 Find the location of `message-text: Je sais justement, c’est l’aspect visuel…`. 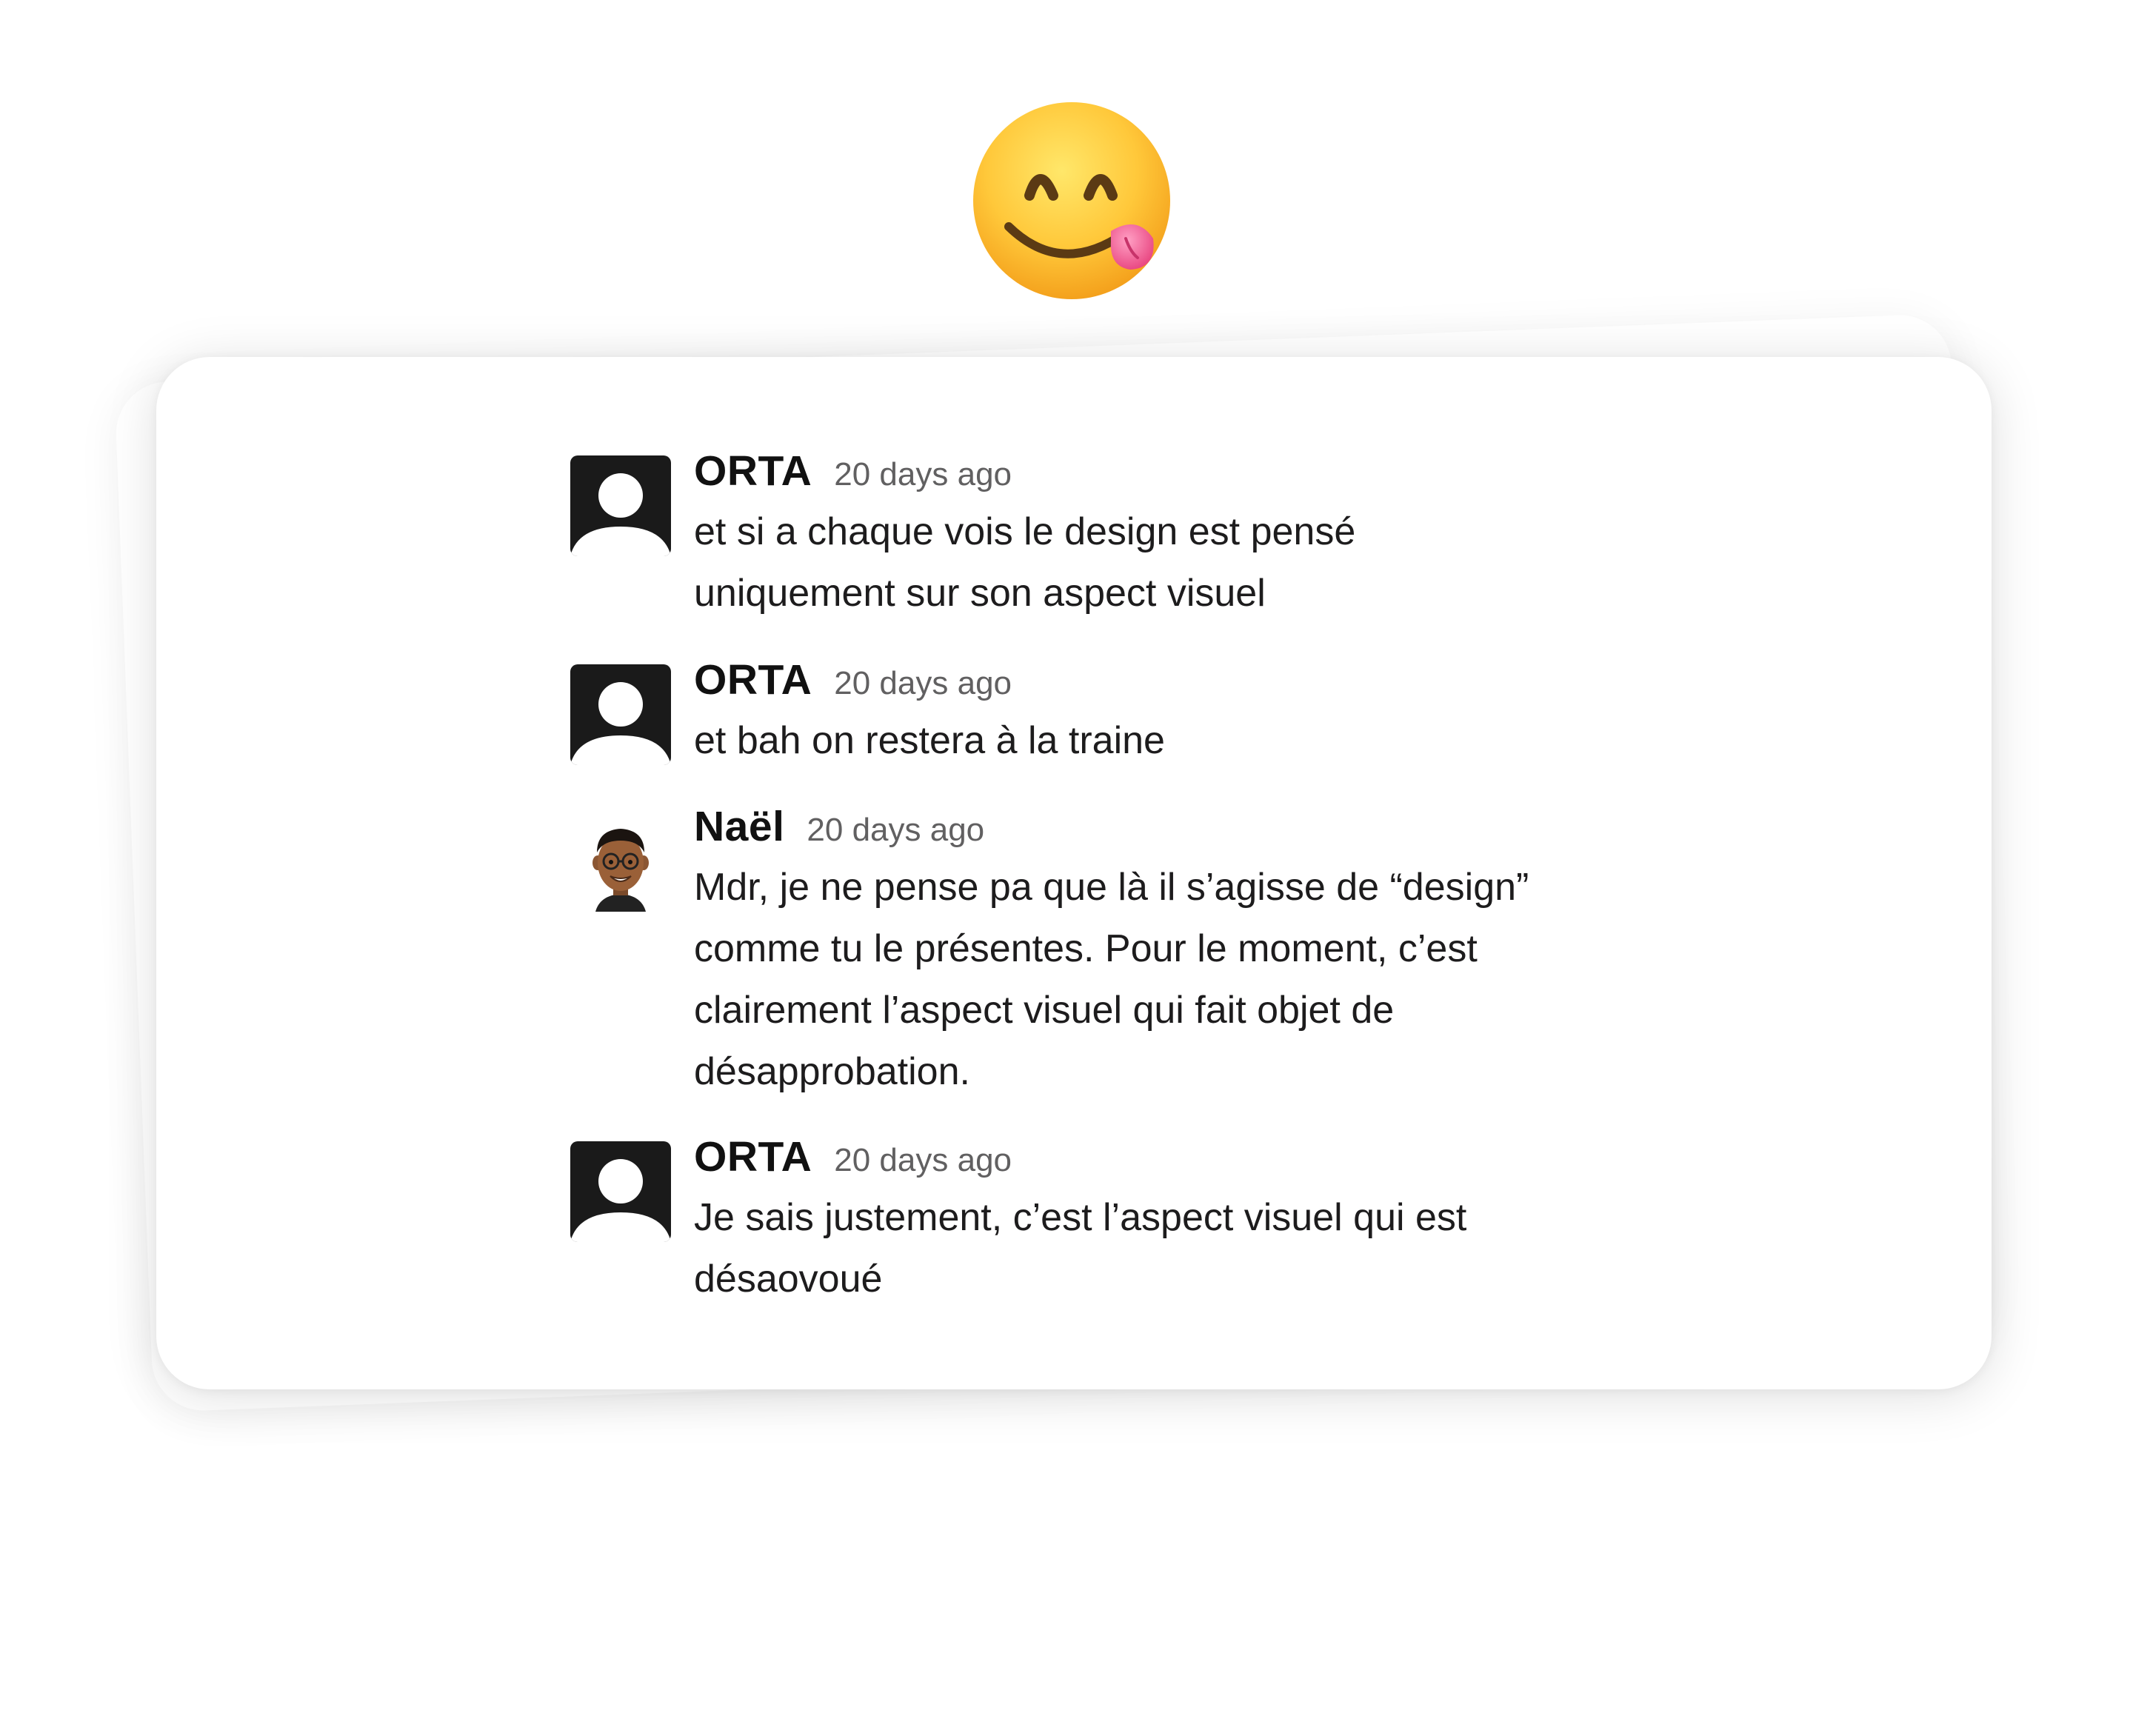

message-text: Je sais justement, c’est l’aspect visuel… is located at coordinates (1080, 1248).